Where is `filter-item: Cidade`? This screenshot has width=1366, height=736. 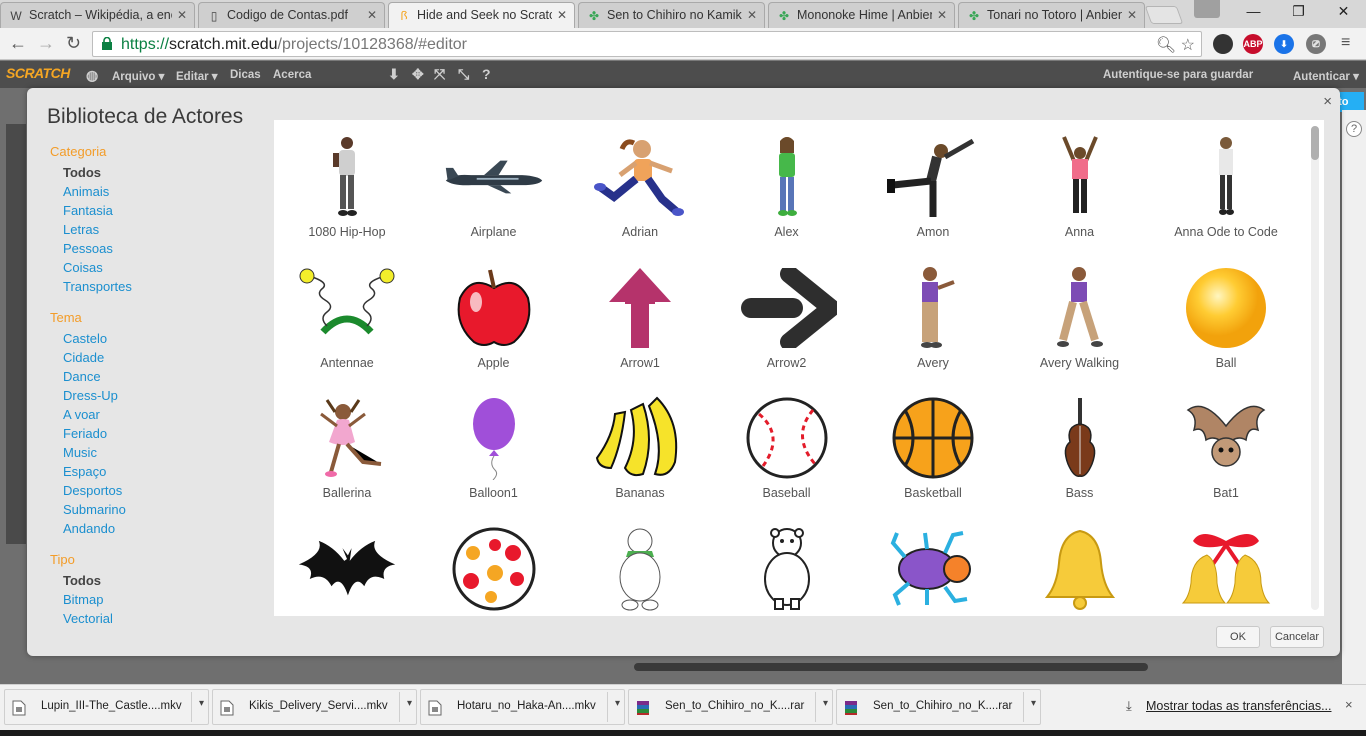
filter-item: Cidade is located at coordinates (157, 357).